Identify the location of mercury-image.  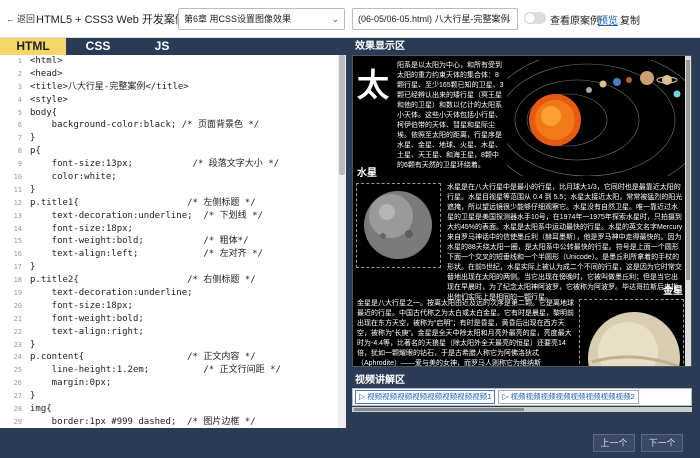
(398, 225).